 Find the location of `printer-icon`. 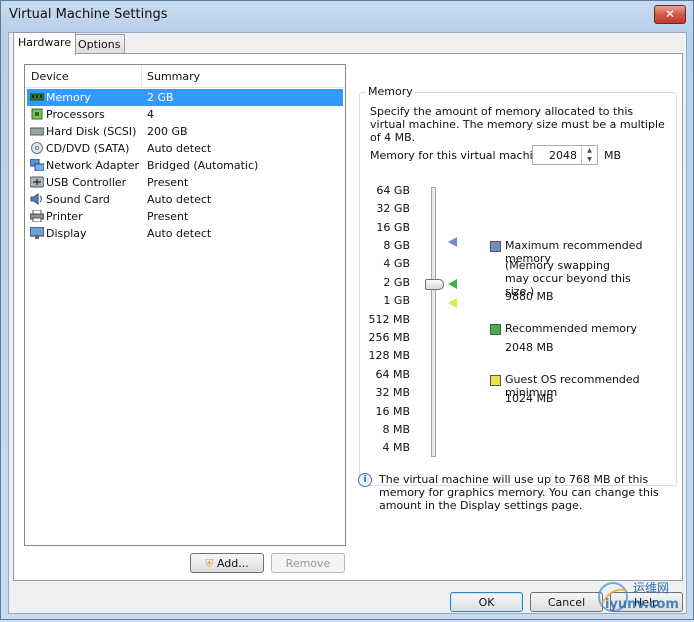

printer-icon is located at coordinates (37, 216).